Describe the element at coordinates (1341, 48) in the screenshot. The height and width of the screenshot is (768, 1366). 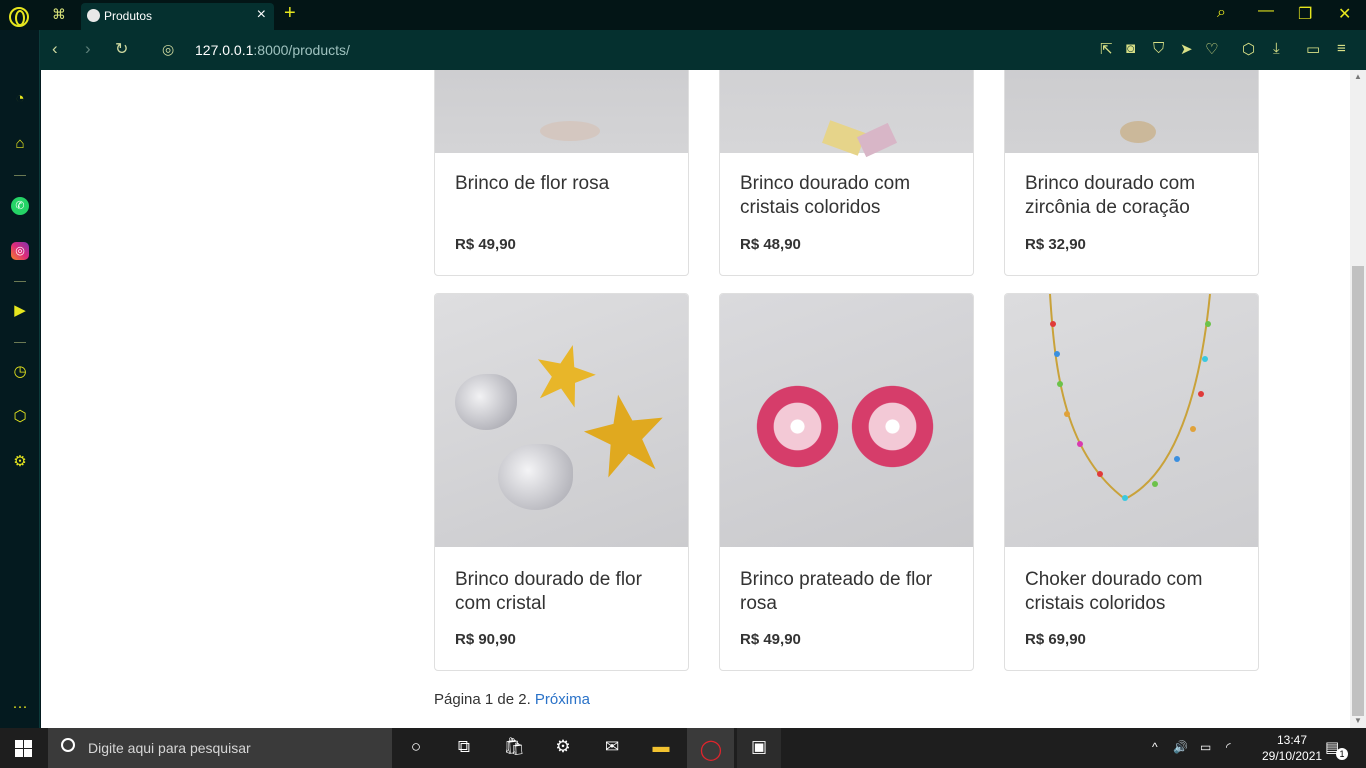
I see `easy-setup-icon: ≡` at that location.